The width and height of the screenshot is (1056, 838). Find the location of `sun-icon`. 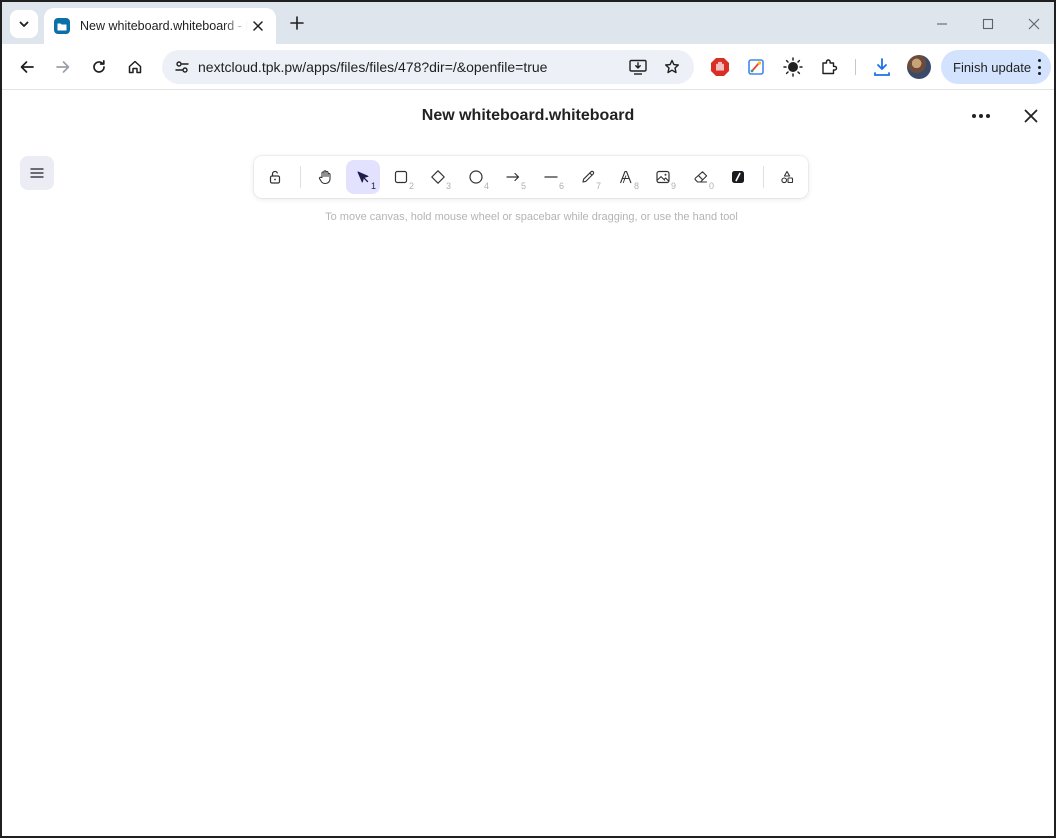

sun-icon is located at coordinates (793, 67).